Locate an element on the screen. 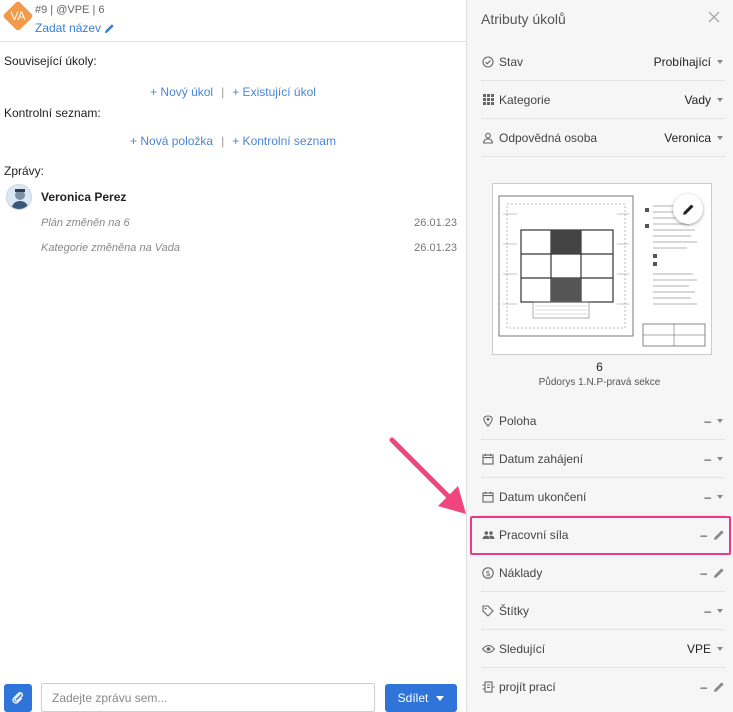  attr-value: Vady is located at coordinates (697, 99).